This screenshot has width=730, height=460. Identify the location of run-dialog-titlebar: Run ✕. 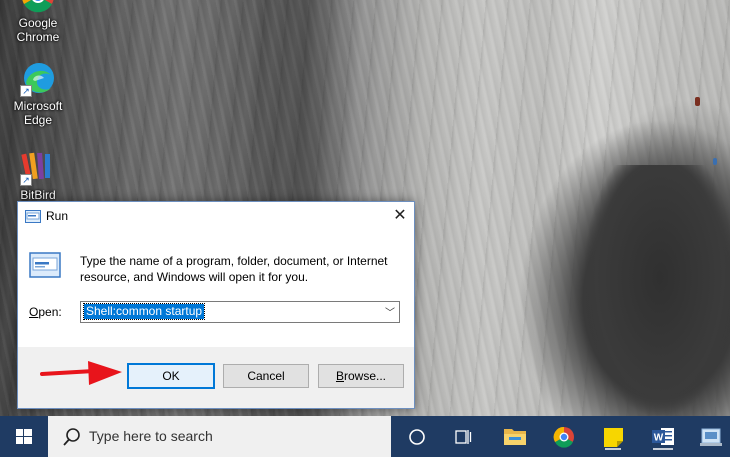
(216, 217).